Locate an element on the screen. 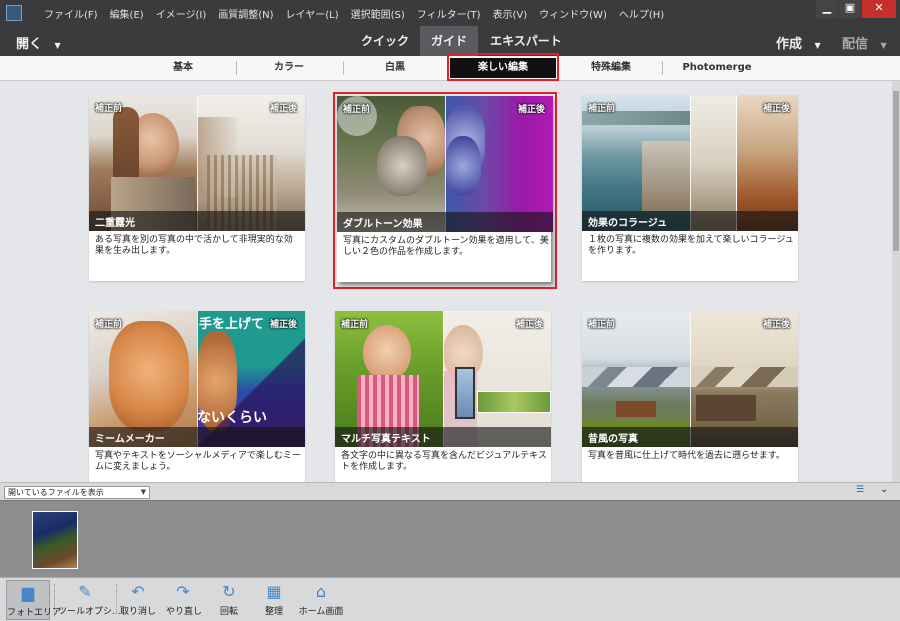 The height and width of the screenshot is (621, 900). close-button: ✕ is located at coordinates (879, 9).